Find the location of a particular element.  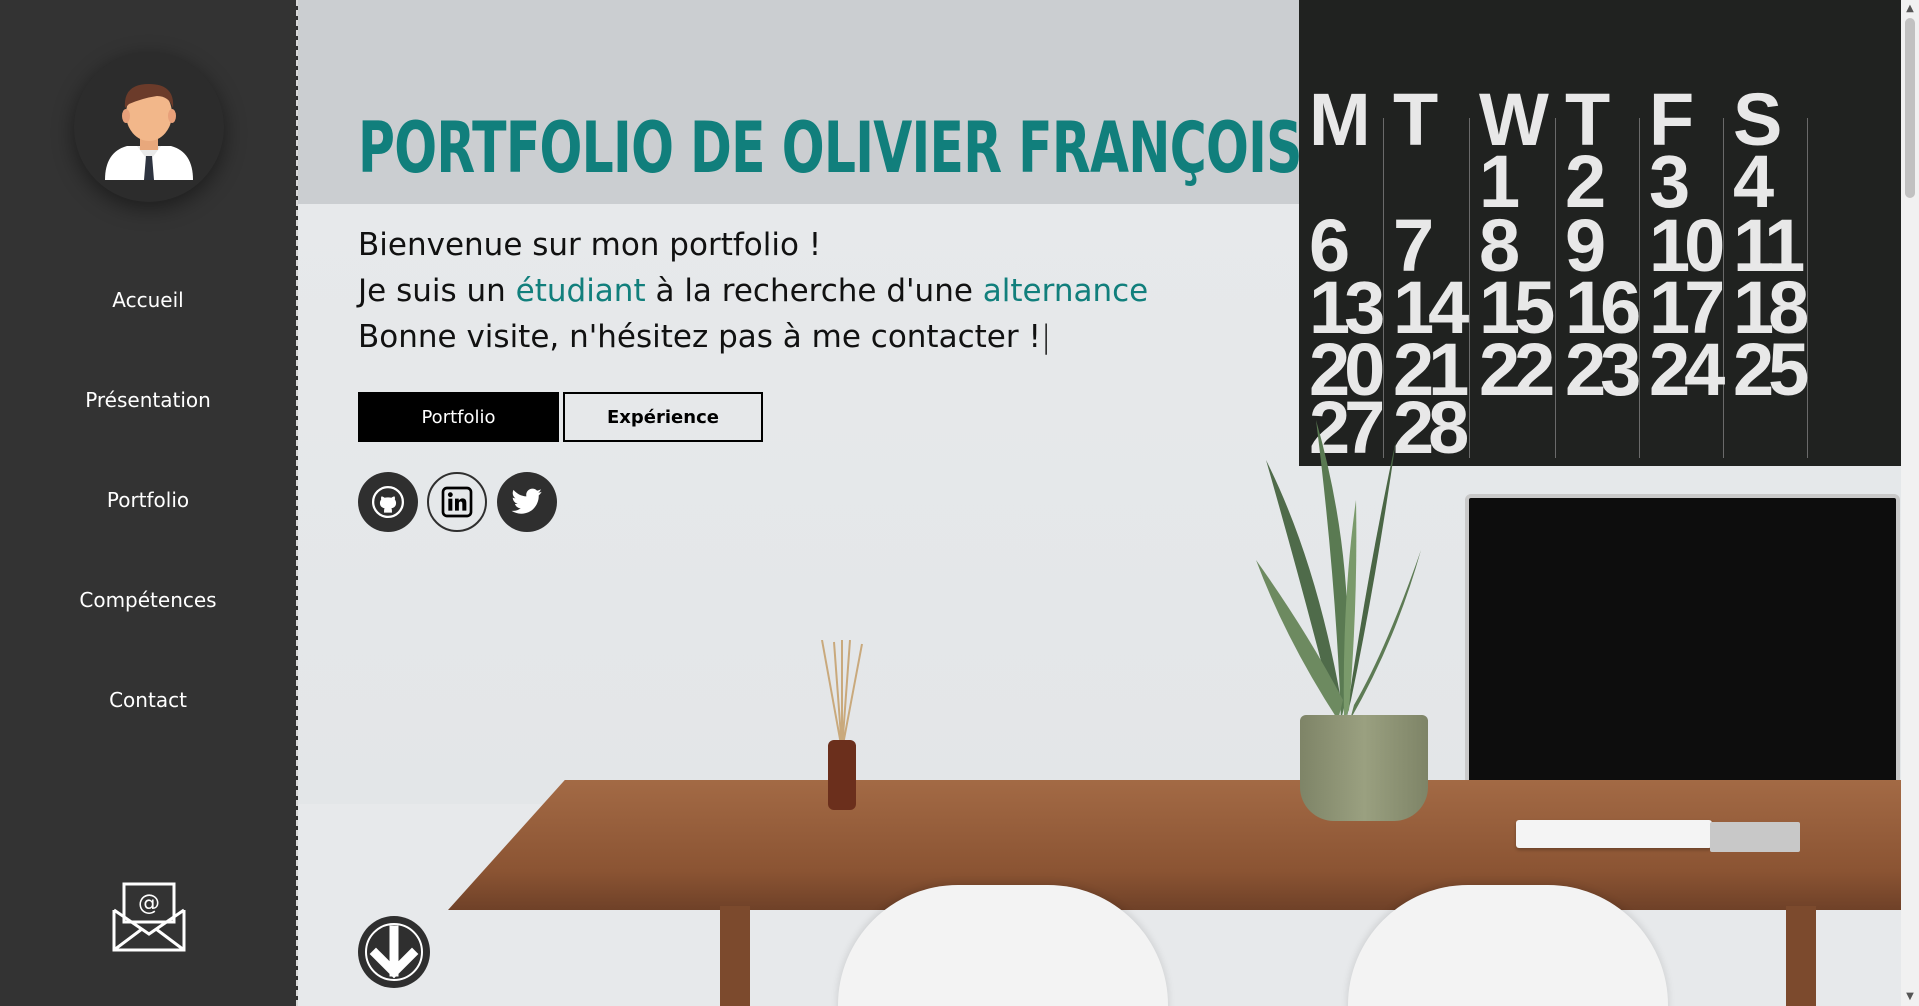

scrollbar-thumb is located at coordinates (1910, 108).